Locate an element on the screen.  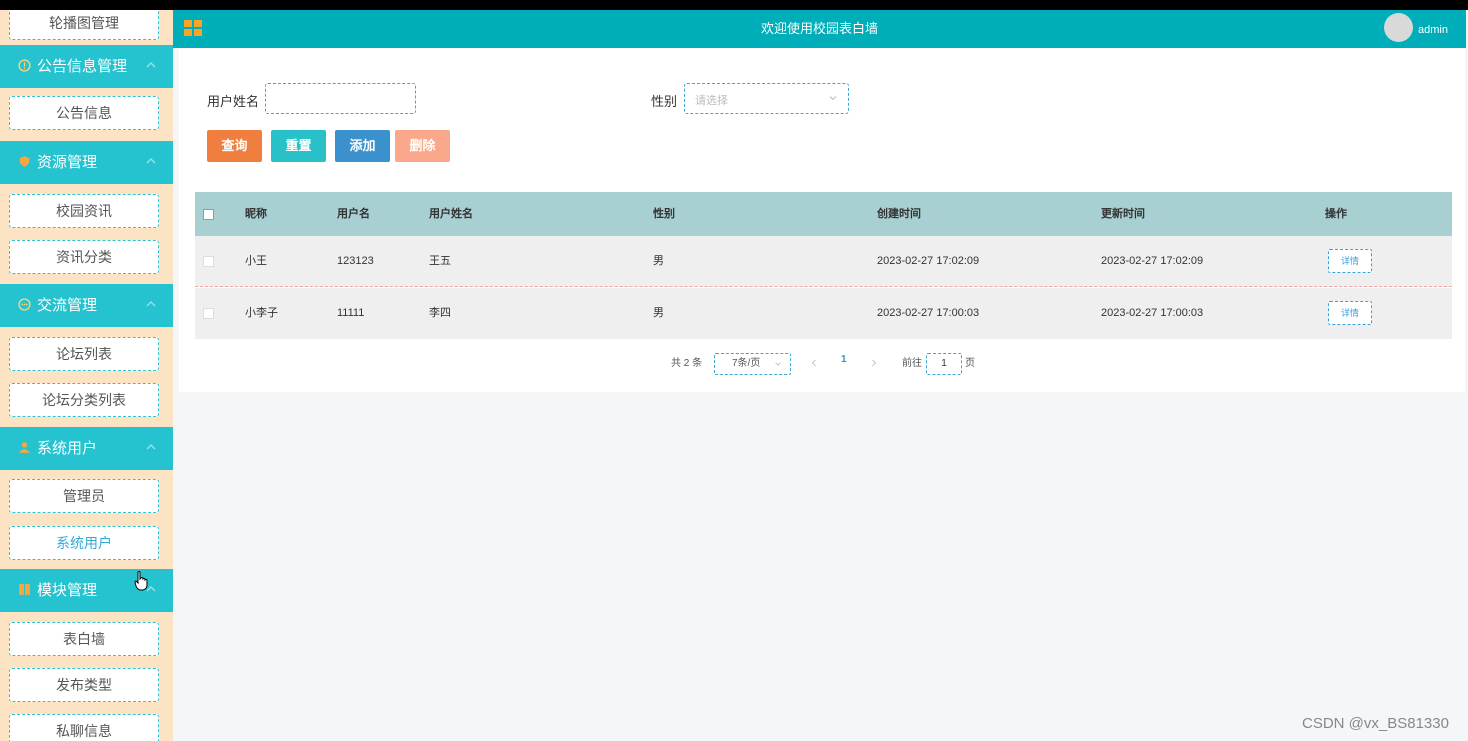
col-gender: 性别 is located at coordinates (664, 214).